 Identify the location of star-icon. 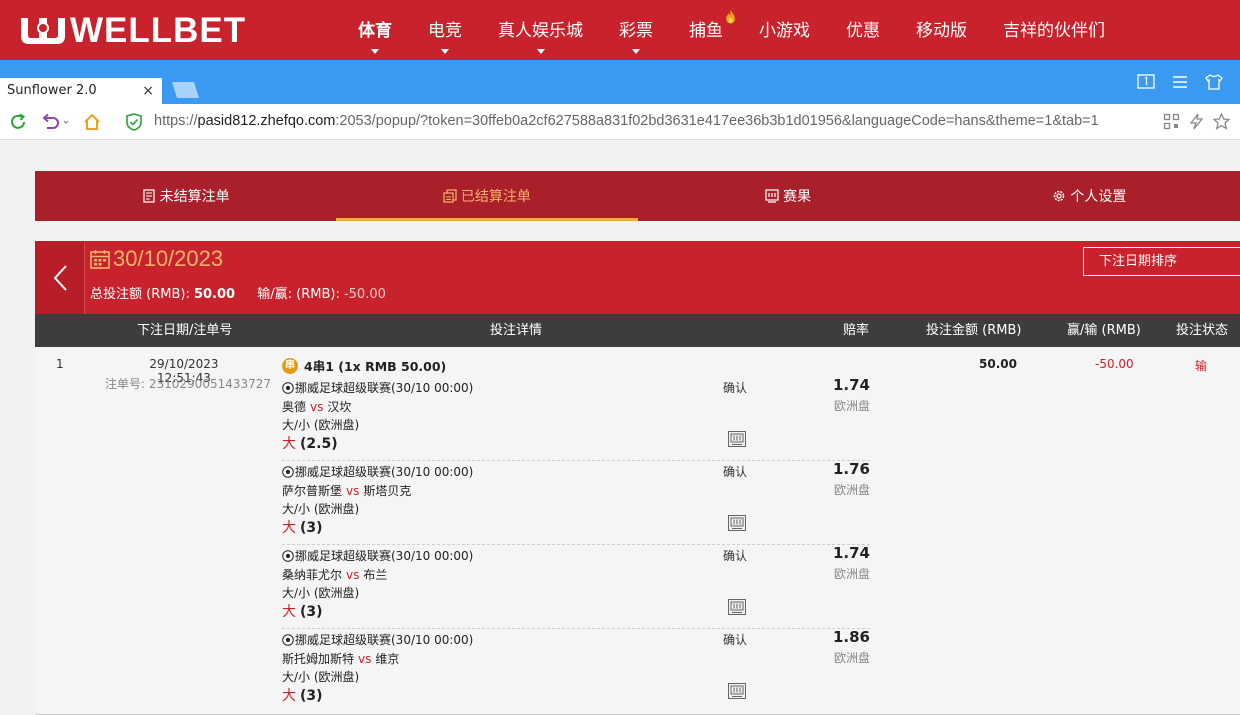
(1221, 121).